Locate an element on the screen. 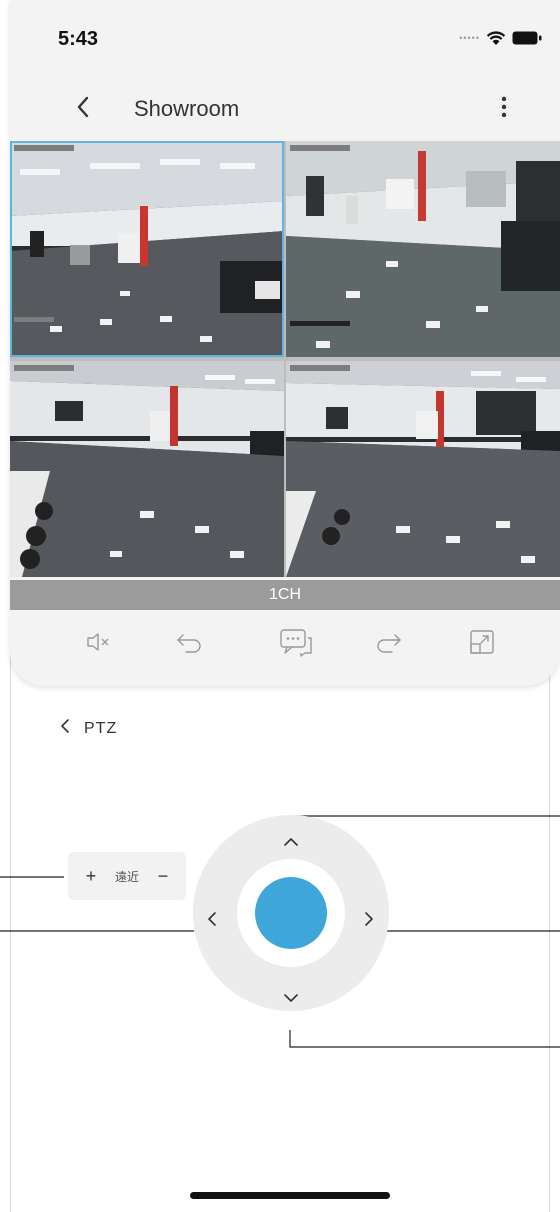 This screenshot has height=1212, width=560. pan-left-button is located at coordinates (212, 921).